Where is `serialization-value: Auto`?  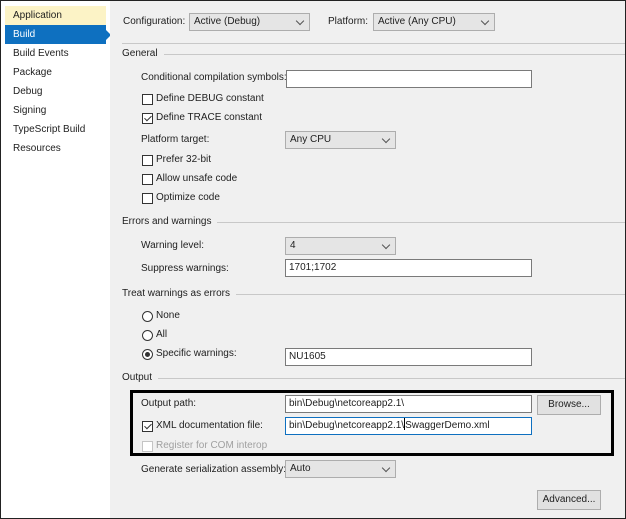 serialization-value: Auto is located at coordinates (300, 468).